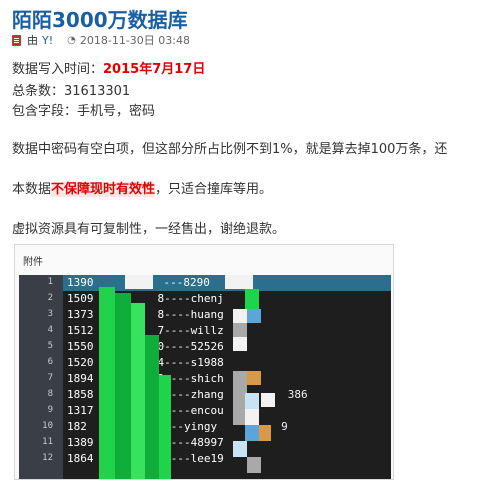  What do you see at coordinates (58, 69) in the screenshot?
I see `write-time-label: 数据写入时间：` at bounding box center [58, 69].